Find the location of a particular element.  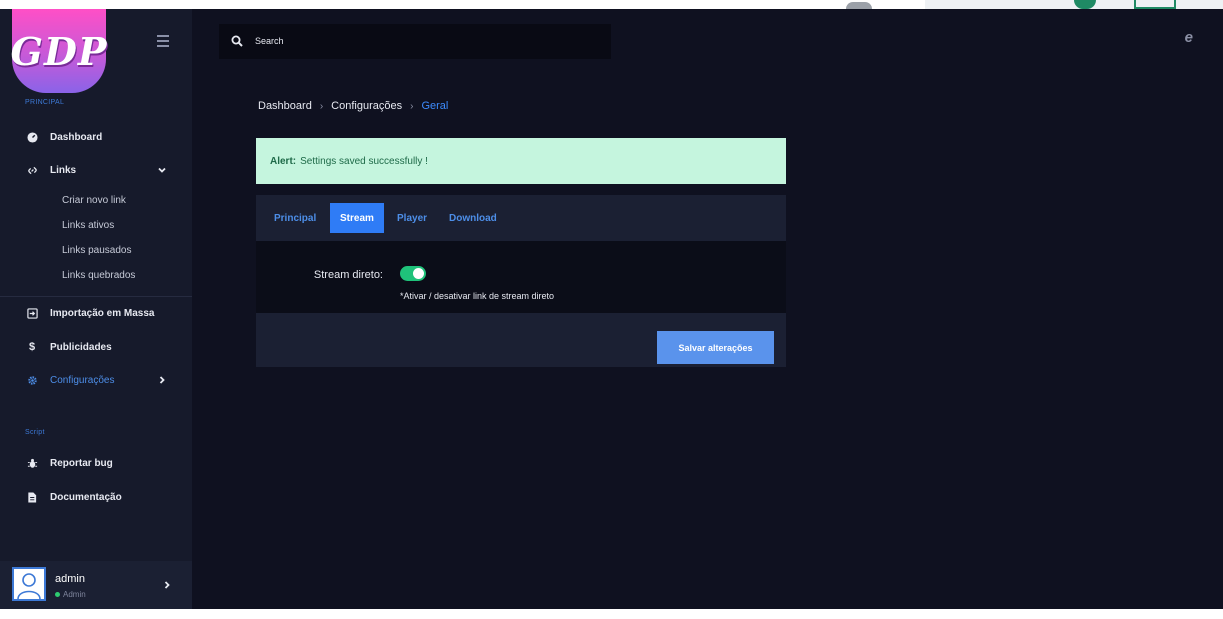

bug-icon is located at coordinates (32, 463).